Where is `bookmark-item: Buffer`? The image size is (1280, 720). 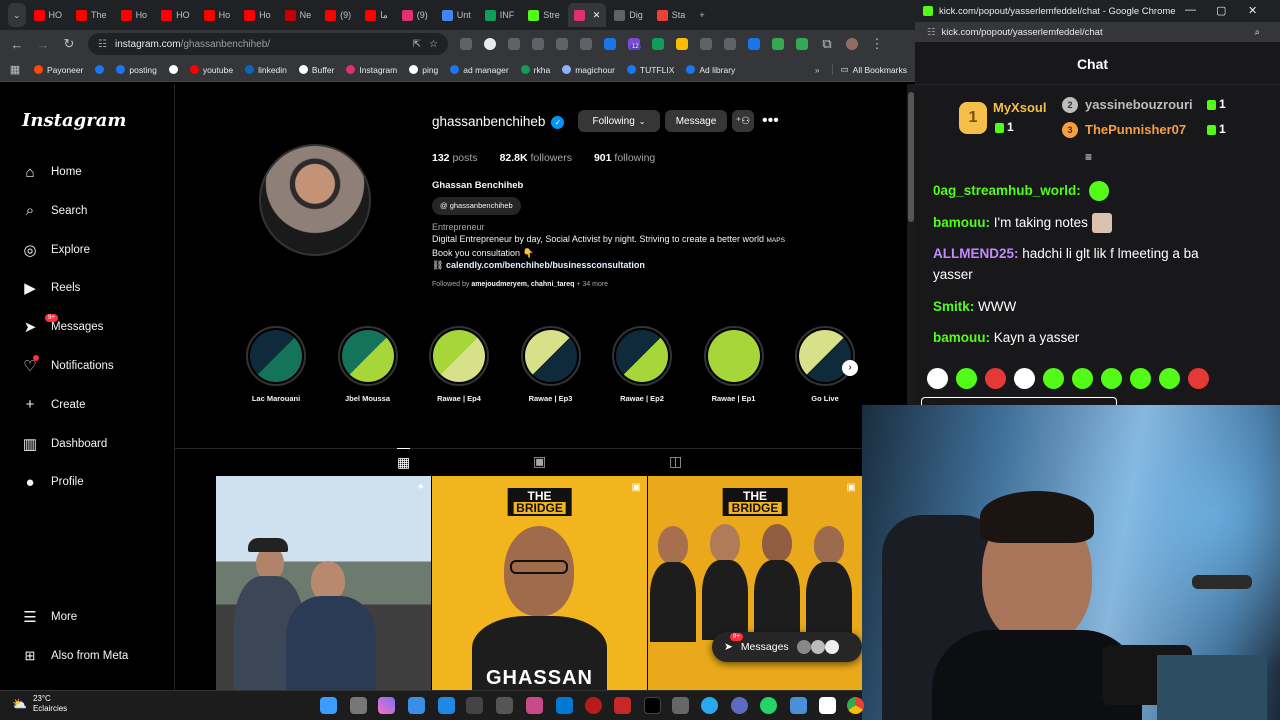 bookmark-item: Buffer is located at coordinates (316, 70).